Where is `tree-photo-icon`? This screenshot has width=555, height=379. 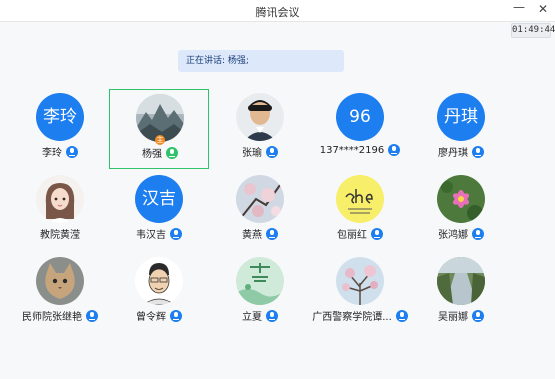 tree-photo-icon is located at coordinates (360, 281).